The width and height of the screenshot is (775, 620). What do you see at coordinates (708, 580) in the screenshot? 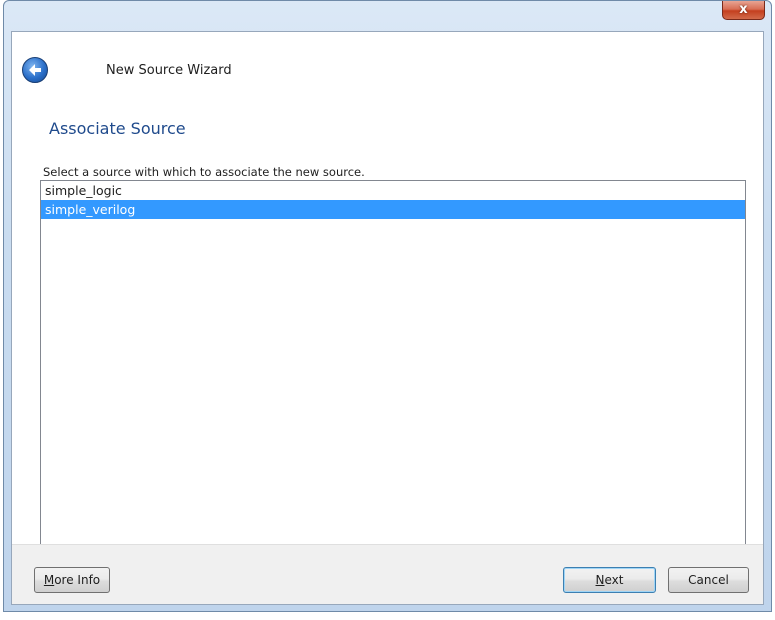
I see `cancel-button: Cancel` at bounding box center [708, 580].